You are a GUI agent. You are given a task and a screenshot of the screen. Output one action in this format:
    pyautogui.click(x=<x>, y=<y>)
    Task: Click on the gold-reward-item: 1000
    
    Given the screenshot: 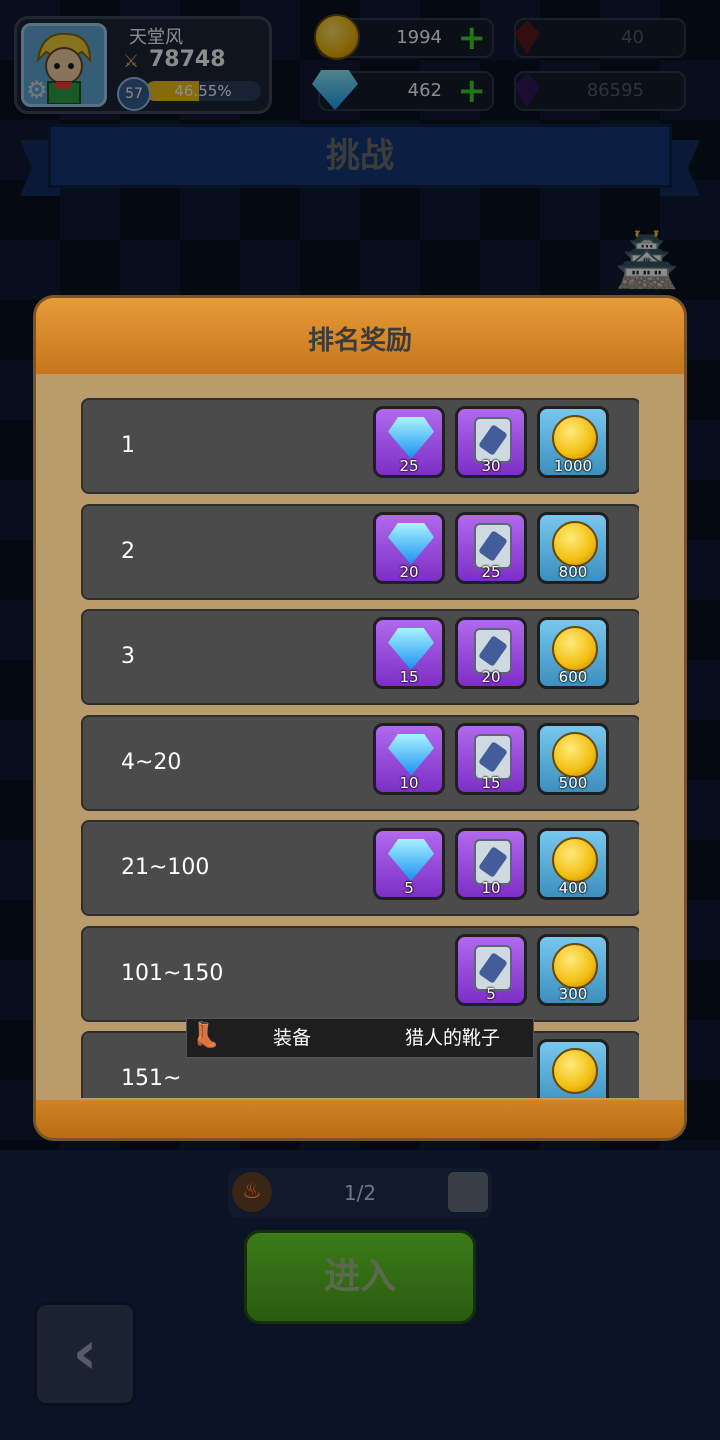 What is the action you would take?
    pyautogui.click(x=573, y=442)
    